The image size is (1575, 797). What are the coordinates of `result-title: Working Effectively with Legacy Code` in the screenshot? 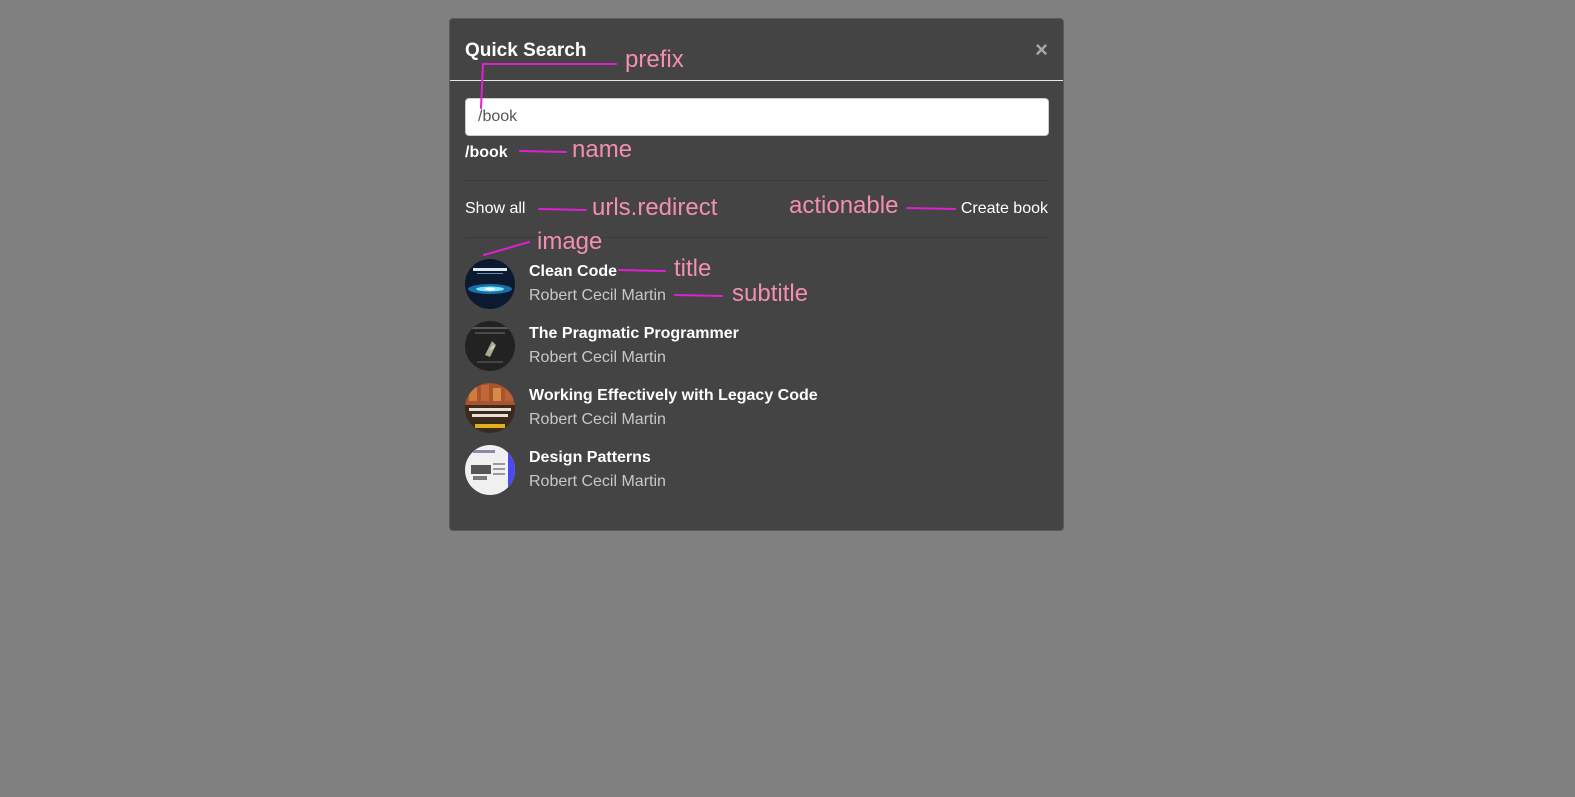 It's located at (673, 395).